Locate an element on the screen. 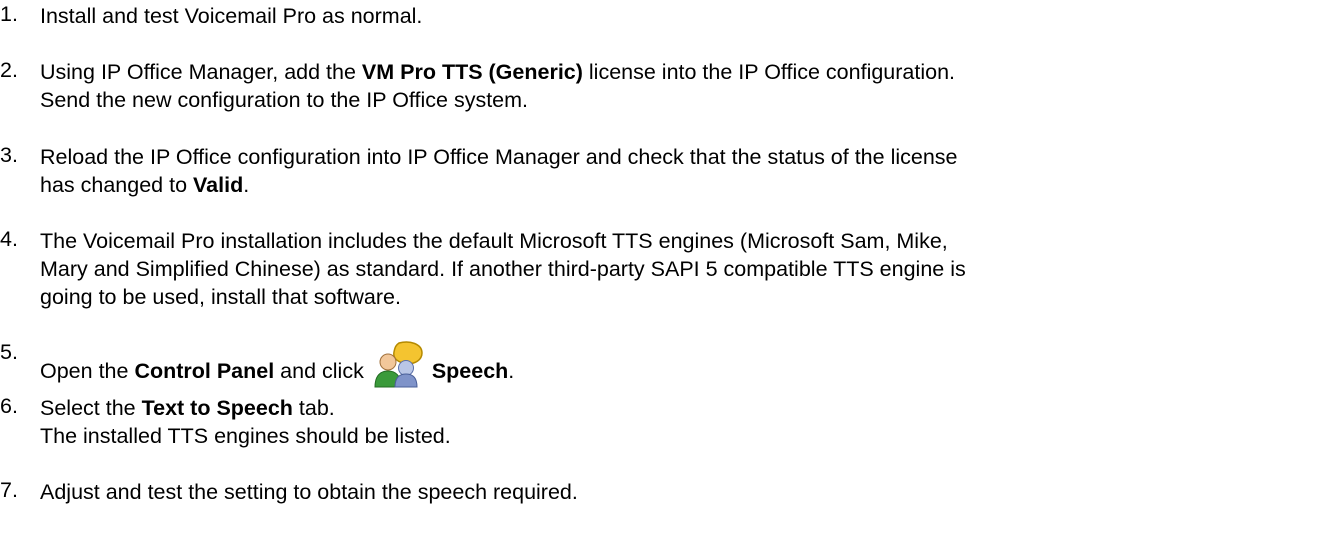  step-line: Open the Control Panel and click Speech. is located at coordinates (687, 364).